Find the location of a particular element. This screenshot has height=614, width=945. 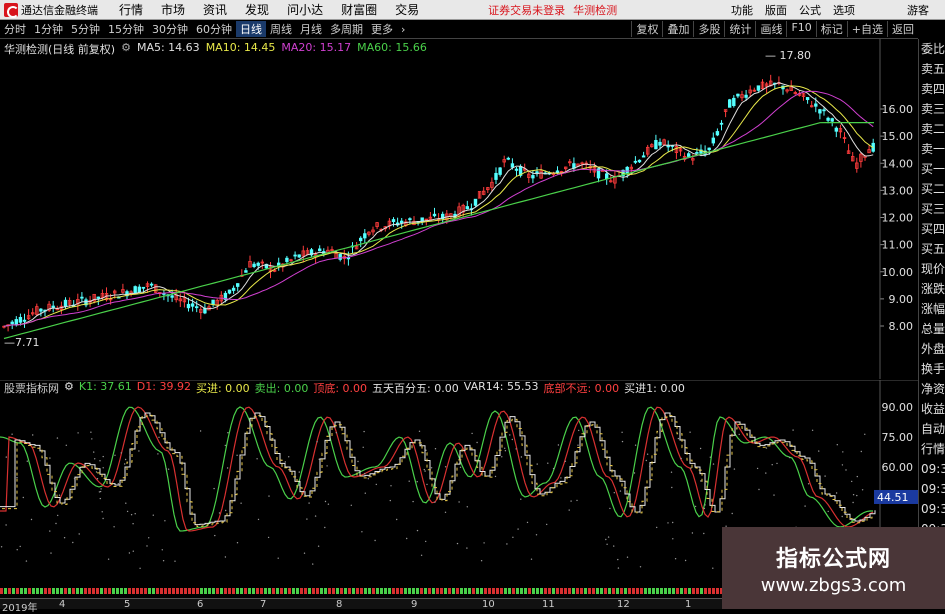

side-panel-item: 现价 is located at coordinates (932, 269).